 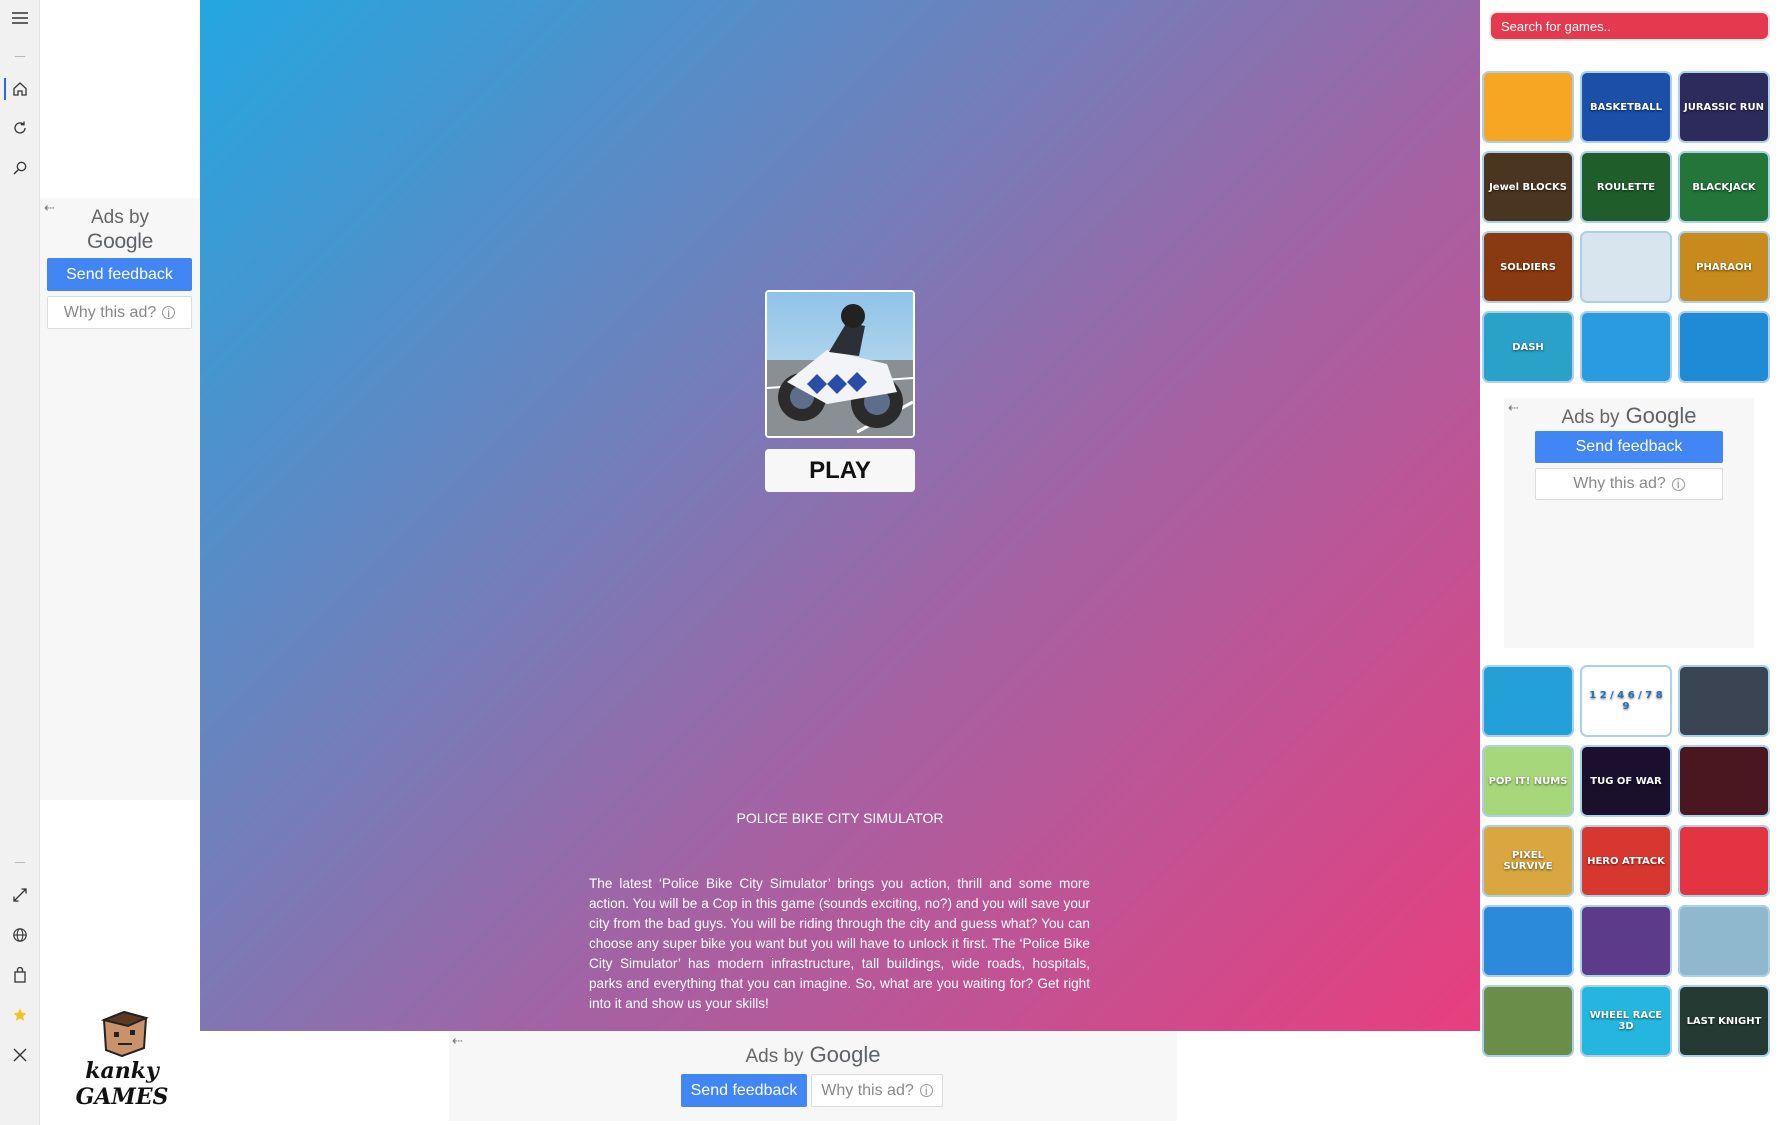 I want to click on game-tile: 1 2 / 4 6 / 7 8 9, so click(x=1626, y=701).